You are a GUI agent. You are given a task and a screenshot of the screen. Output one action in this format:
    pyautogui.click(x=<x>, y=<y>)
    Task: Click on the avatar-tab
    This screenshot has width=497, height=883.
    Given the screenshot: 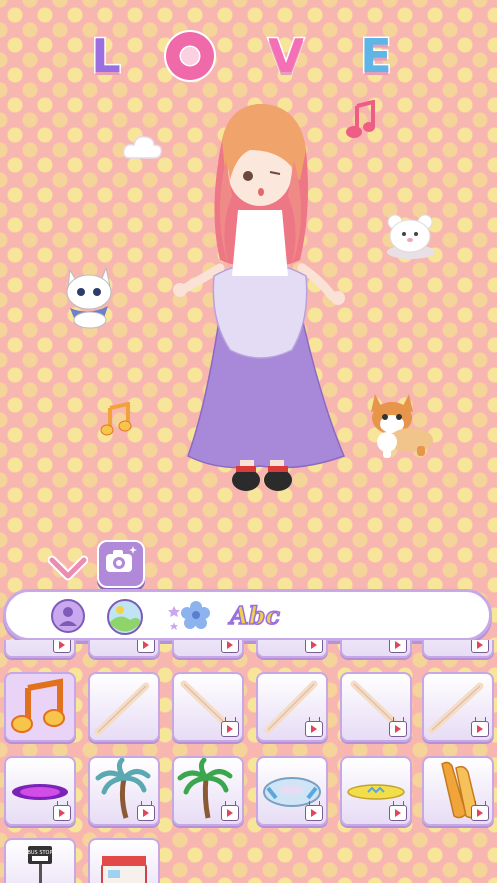 What is the action you would take?
    pyautogui.click(x=68, y=616)
    